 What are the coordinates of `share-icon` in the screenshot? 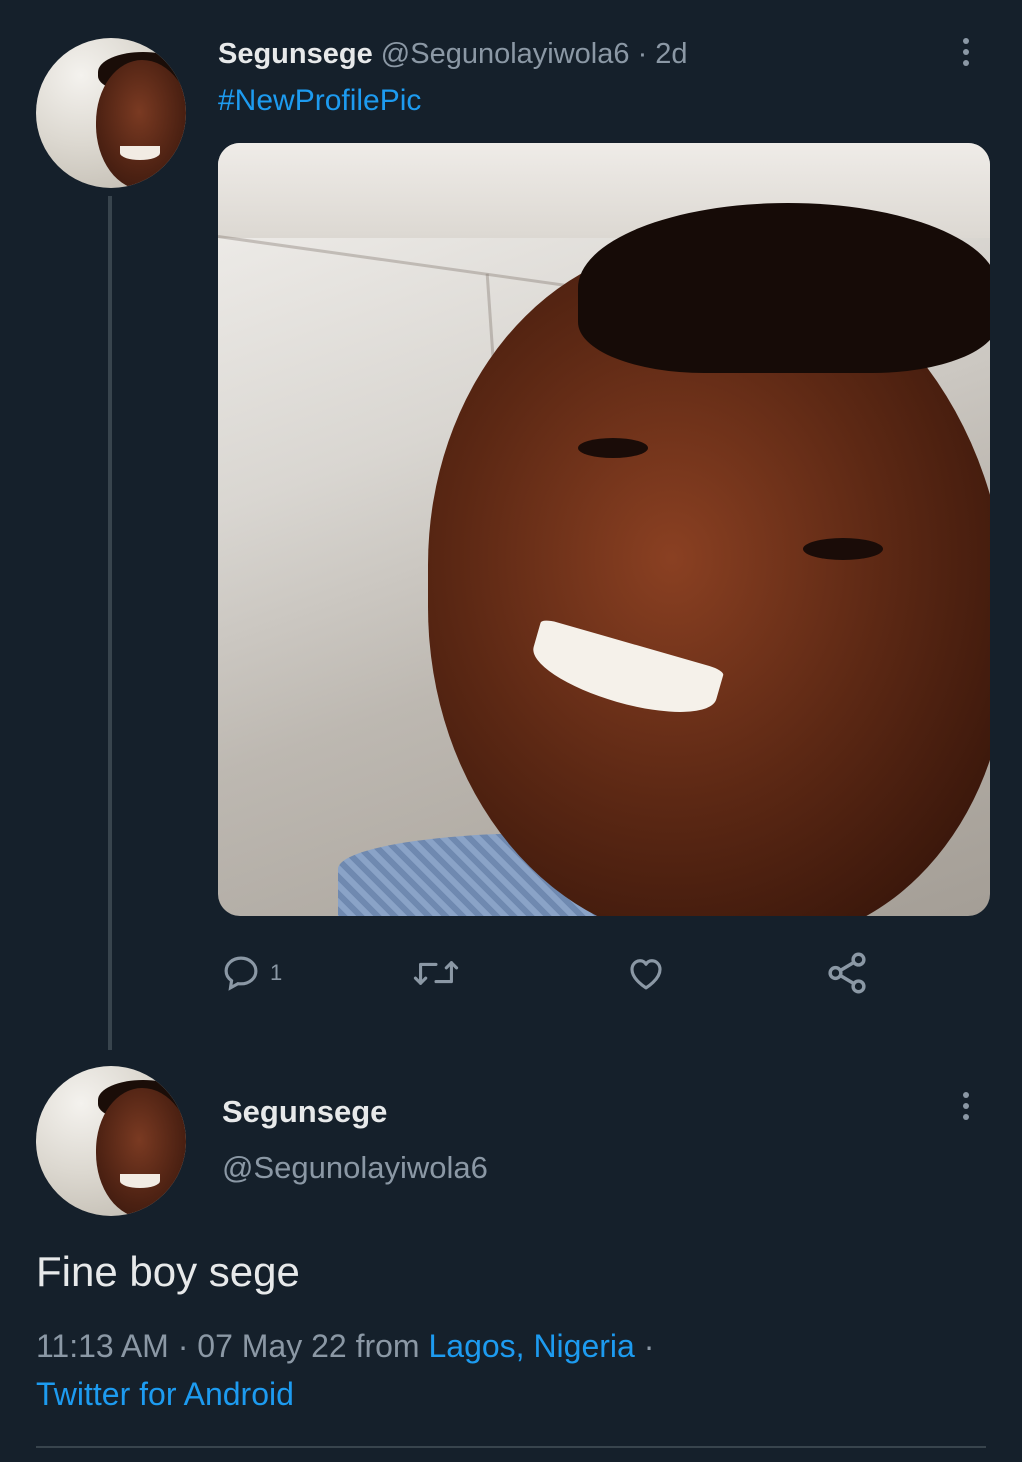 It's located at (847, 973).